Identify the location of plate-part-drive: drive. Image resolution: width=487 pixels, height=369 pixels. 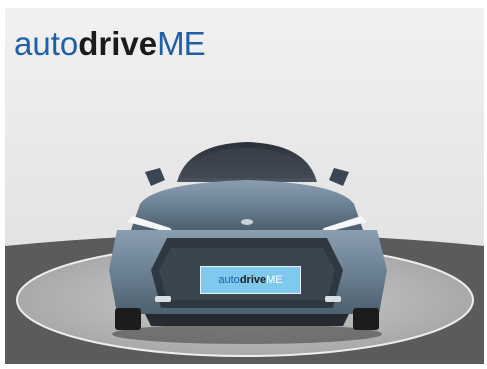
(253, 280).